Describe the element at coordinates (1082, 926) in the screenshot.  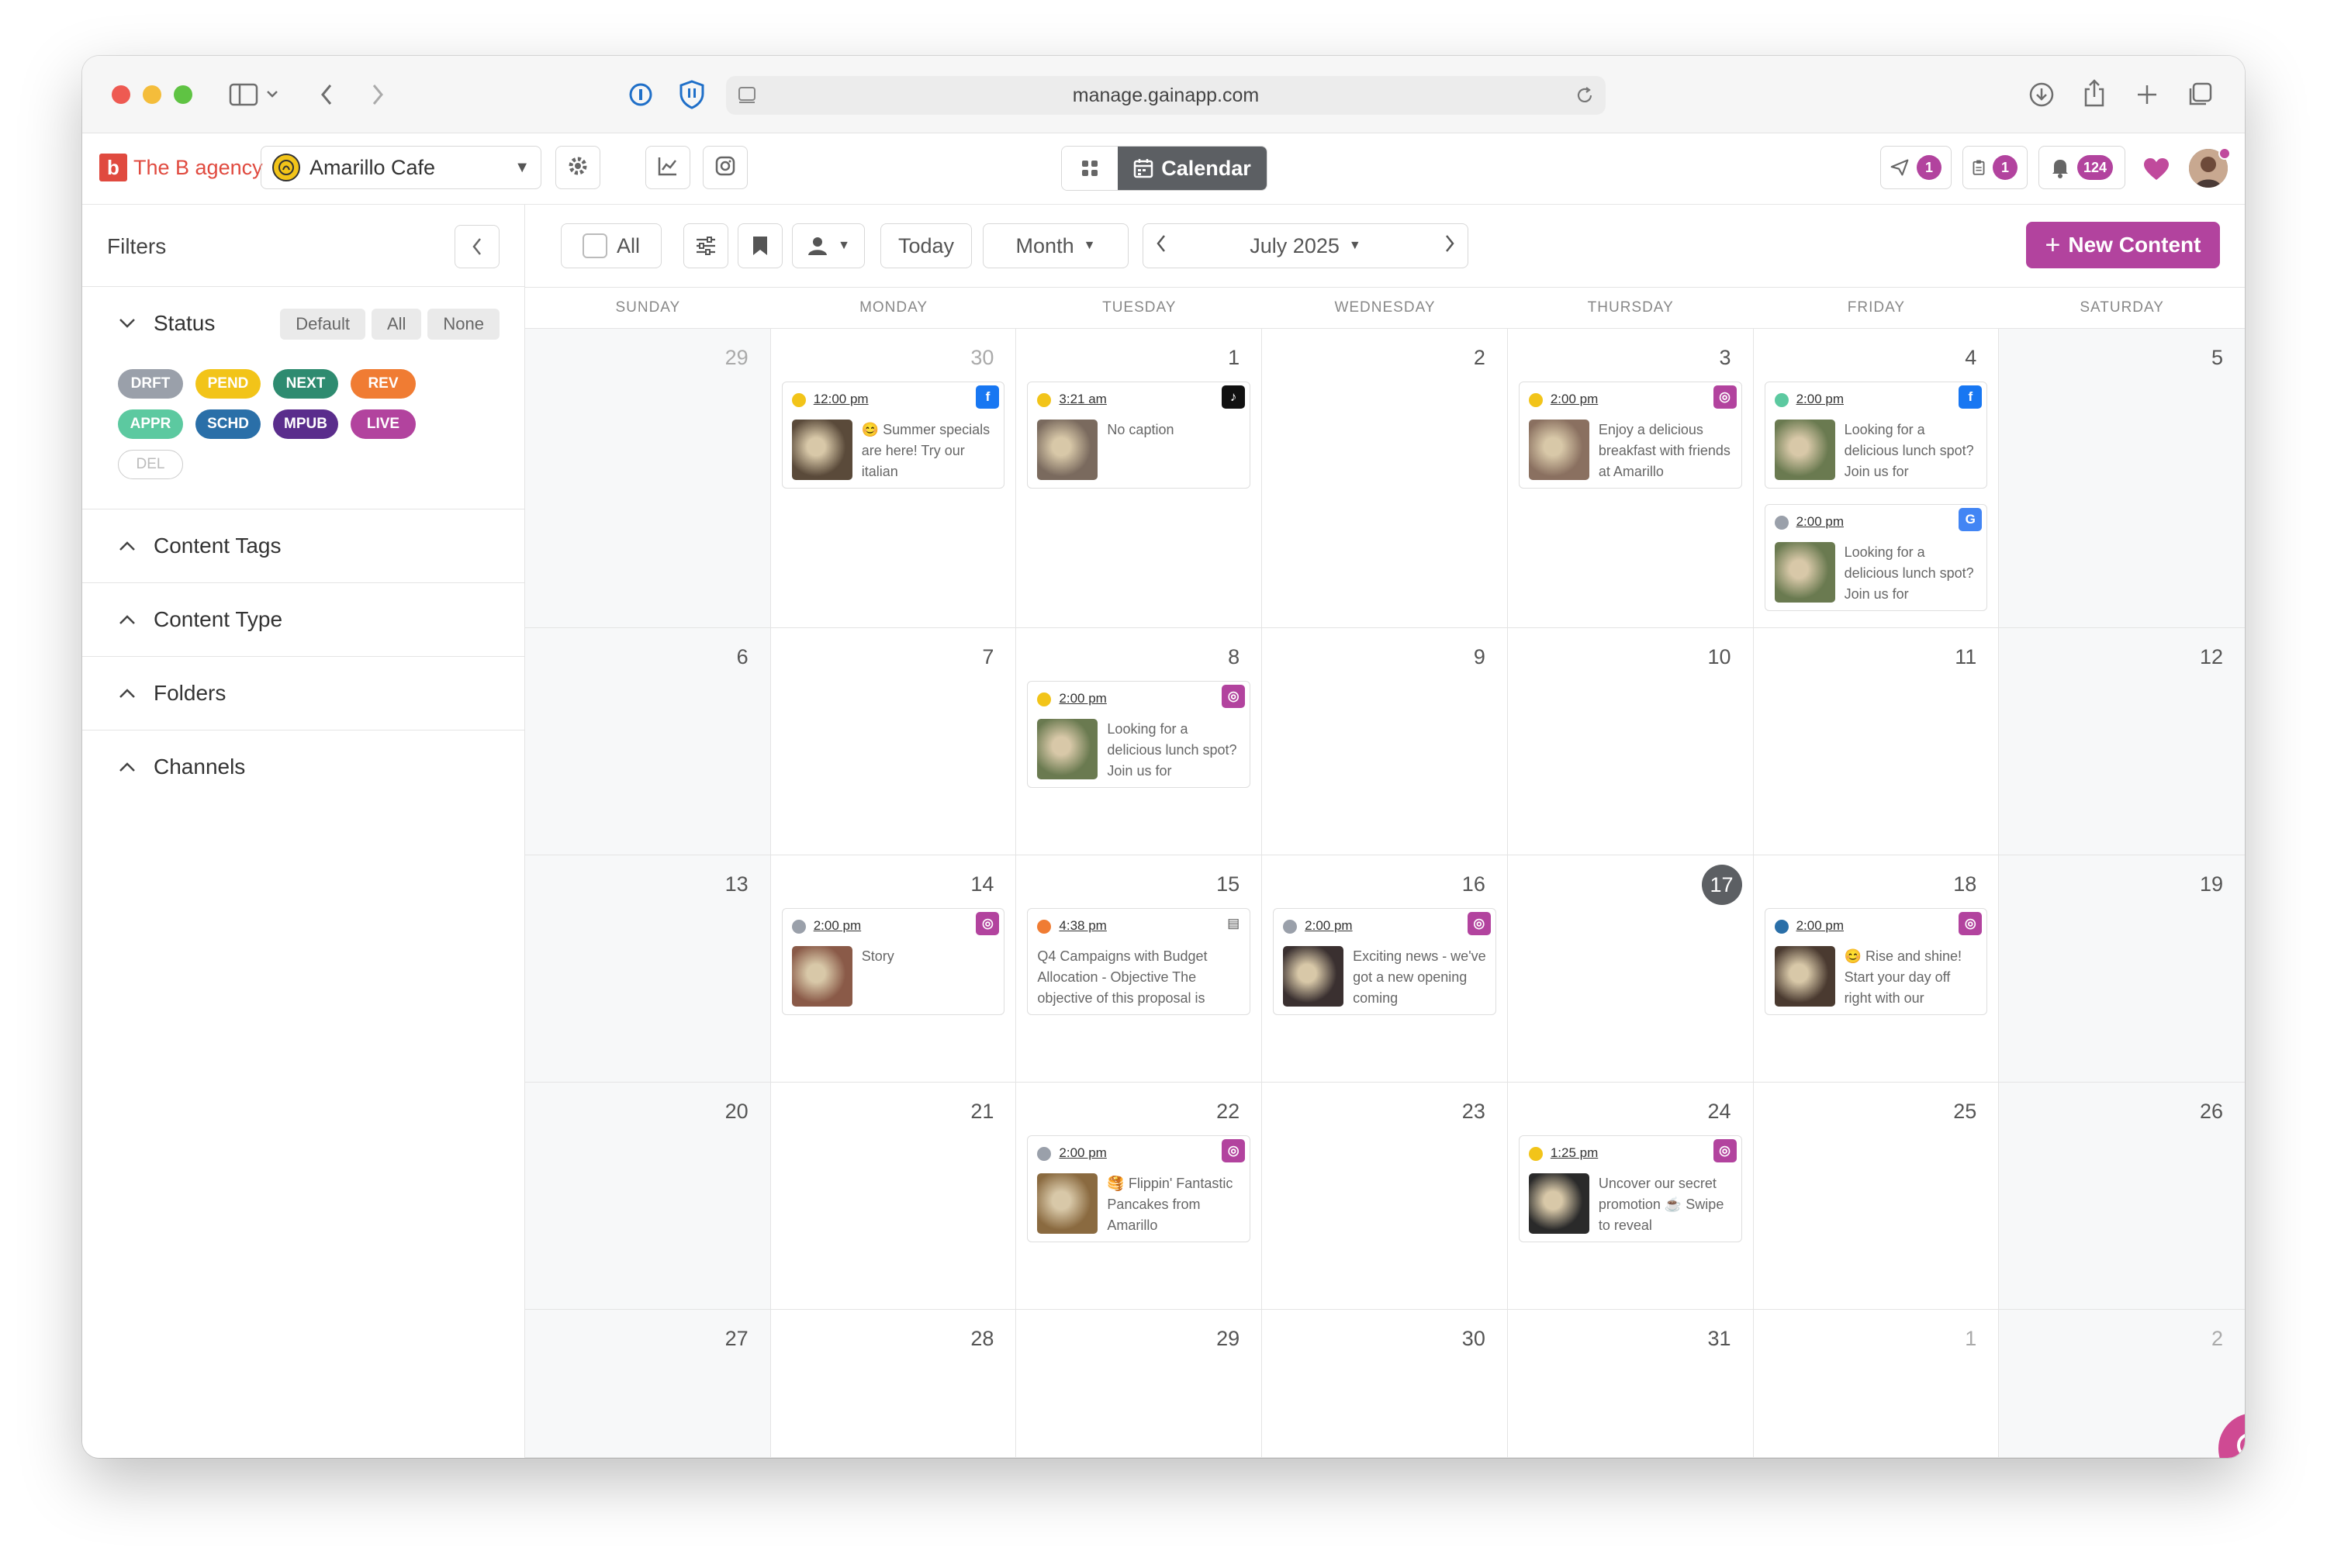
I see `post-time: 4:38 pm` at that location.